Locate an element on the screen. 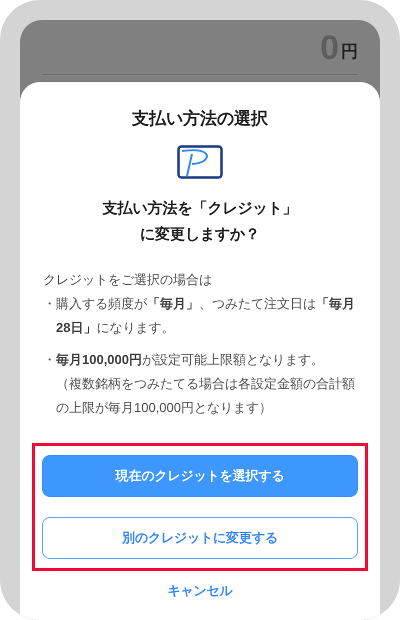 The width and height of the screenshot is (400, 620). bullet-text: ・毎月100,000円が設定可能上限額となります。 is located at coordinates (184, 360).